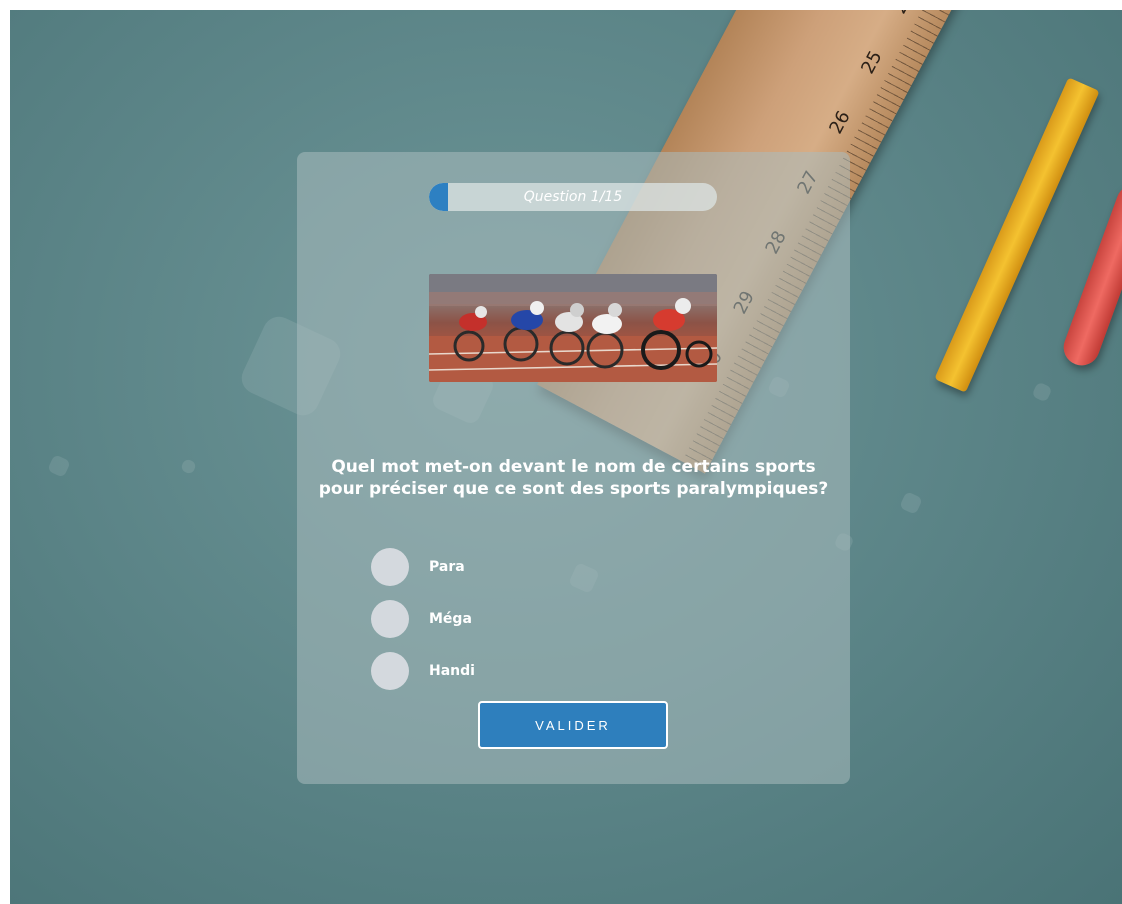 This screenshot has height=904, width=1122. I want to click on red-pencil, so click(1090, 275).